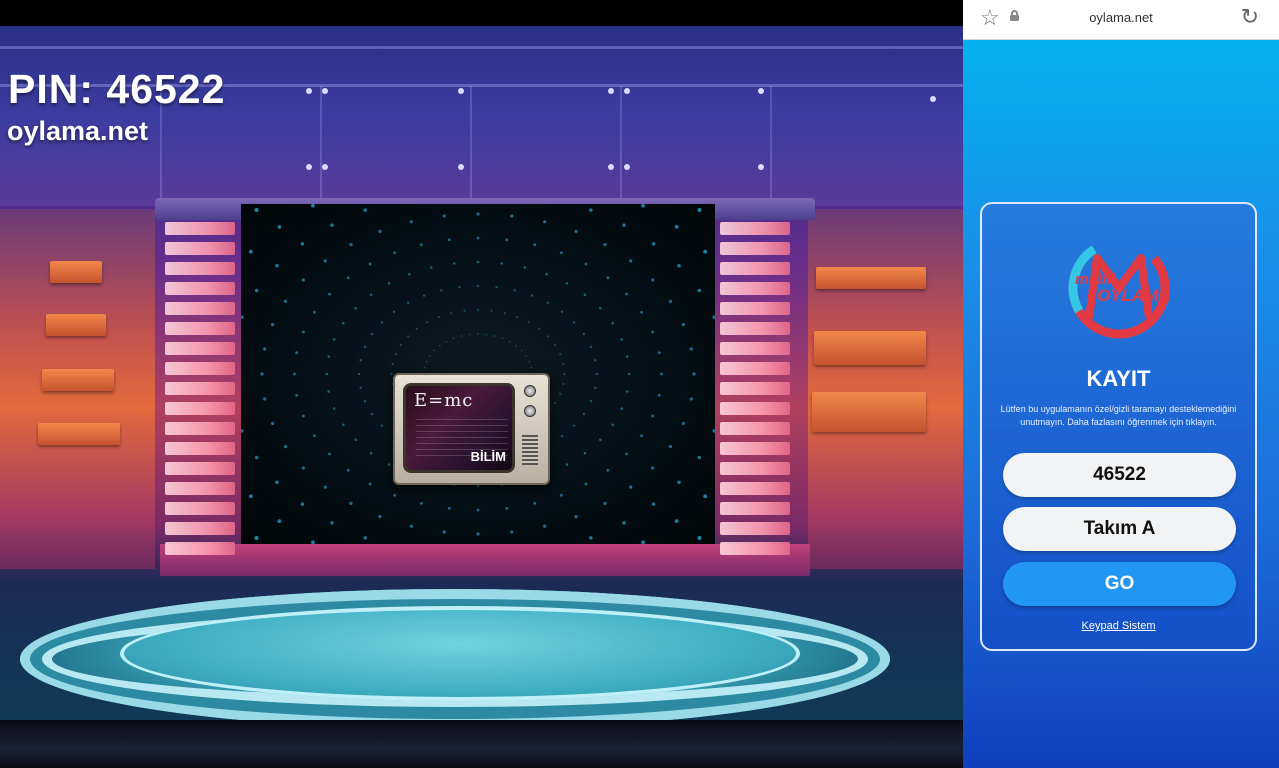  What do you see at coordinates (1119, 584) in the screenshot?
I see `go-button: GO` at bounding box center [1119, 584].